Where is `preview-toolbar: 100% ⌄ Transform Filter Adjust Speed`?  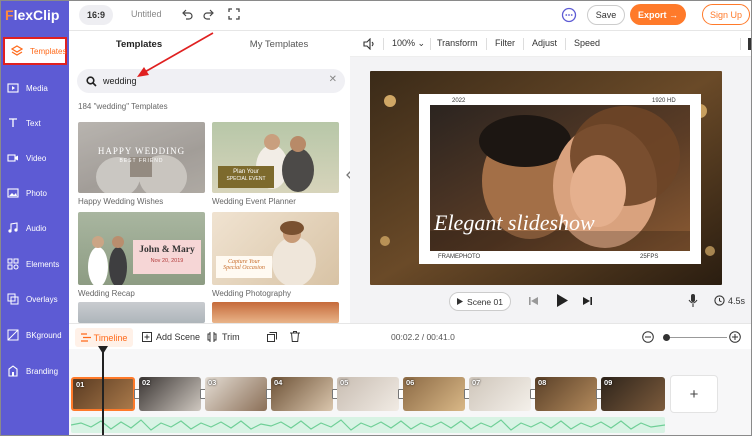 preview-toolbar: 100% ⌄ Transform Filter Adjust Speed is located at coordinates (550, 44).